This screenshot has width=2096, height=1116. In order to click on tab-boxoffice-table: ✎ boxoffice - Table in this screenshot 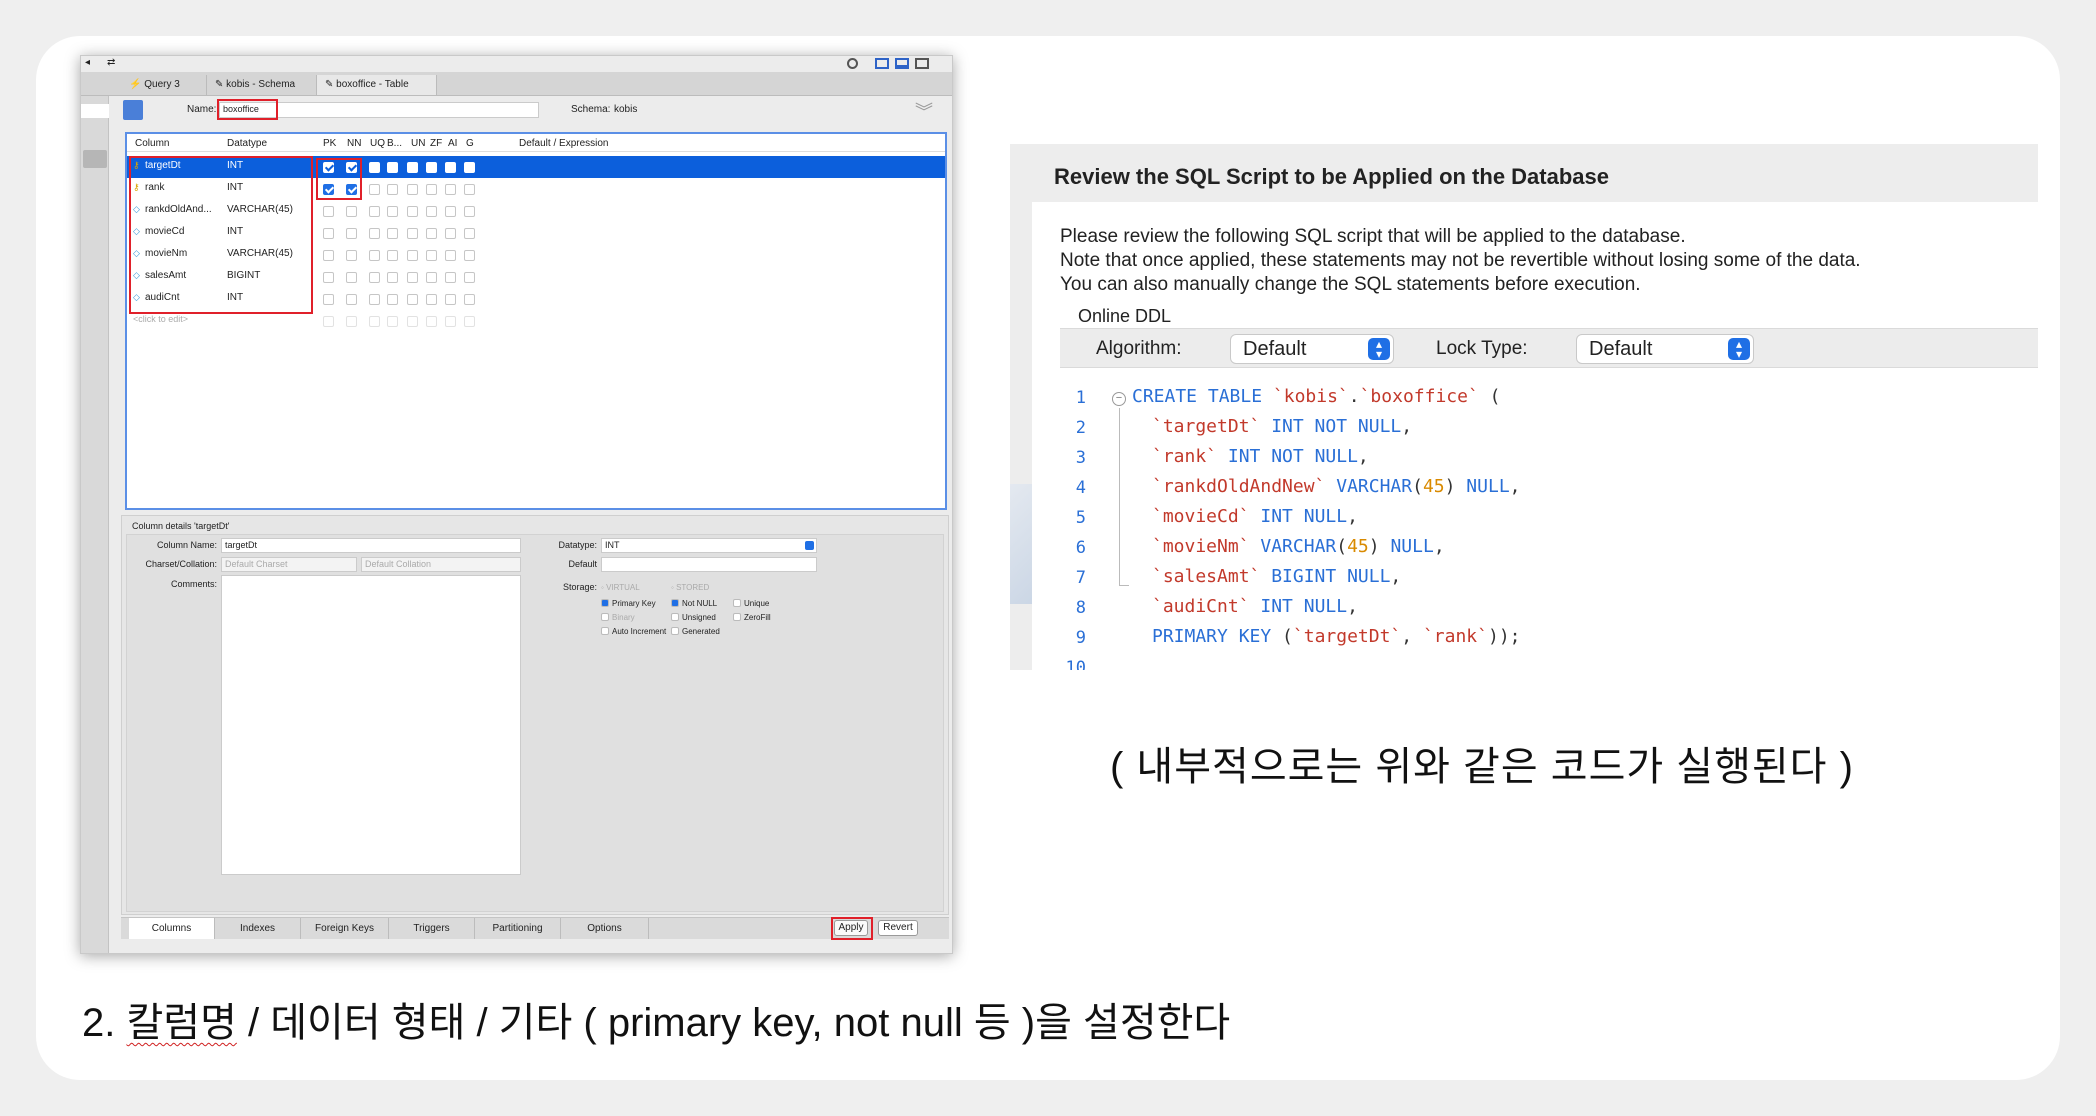, I will do `click(377, 85)`.